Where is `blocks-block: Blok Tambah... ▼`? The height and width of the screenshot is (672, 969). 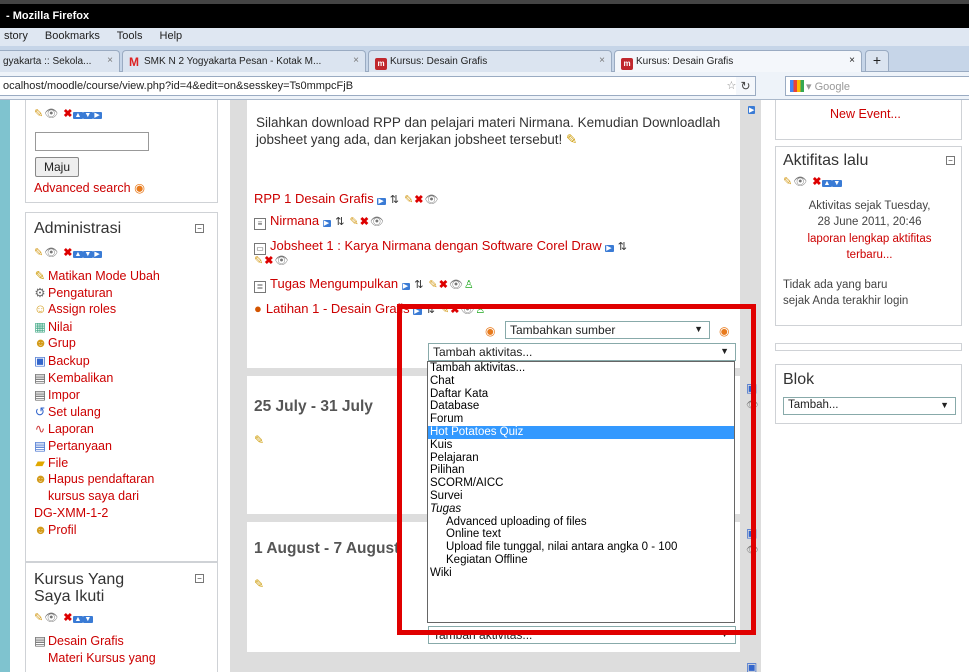 blocks-block: Blok Tambah... ▼ is located at coordinates (868, 394).